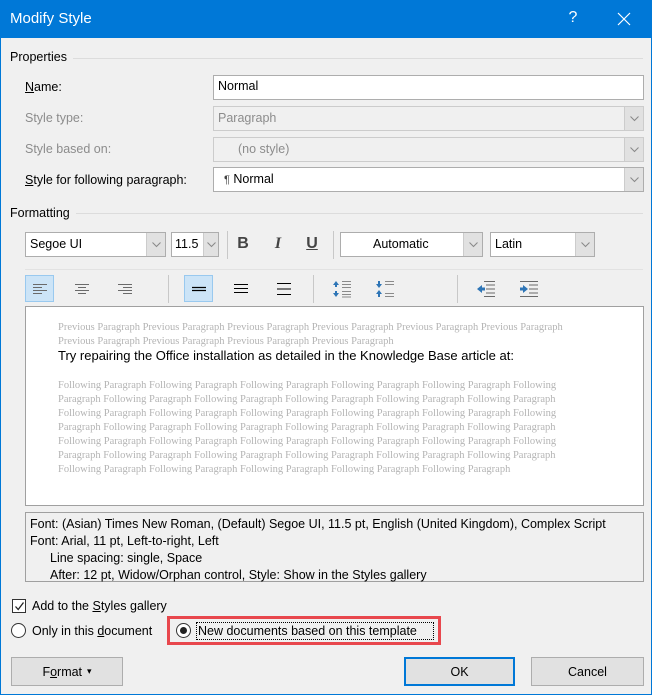 This screenshot has width=652, height=695. Describe the element at coordinates (327, 213) in the screenshot. I see `formatting-divider` at that location.